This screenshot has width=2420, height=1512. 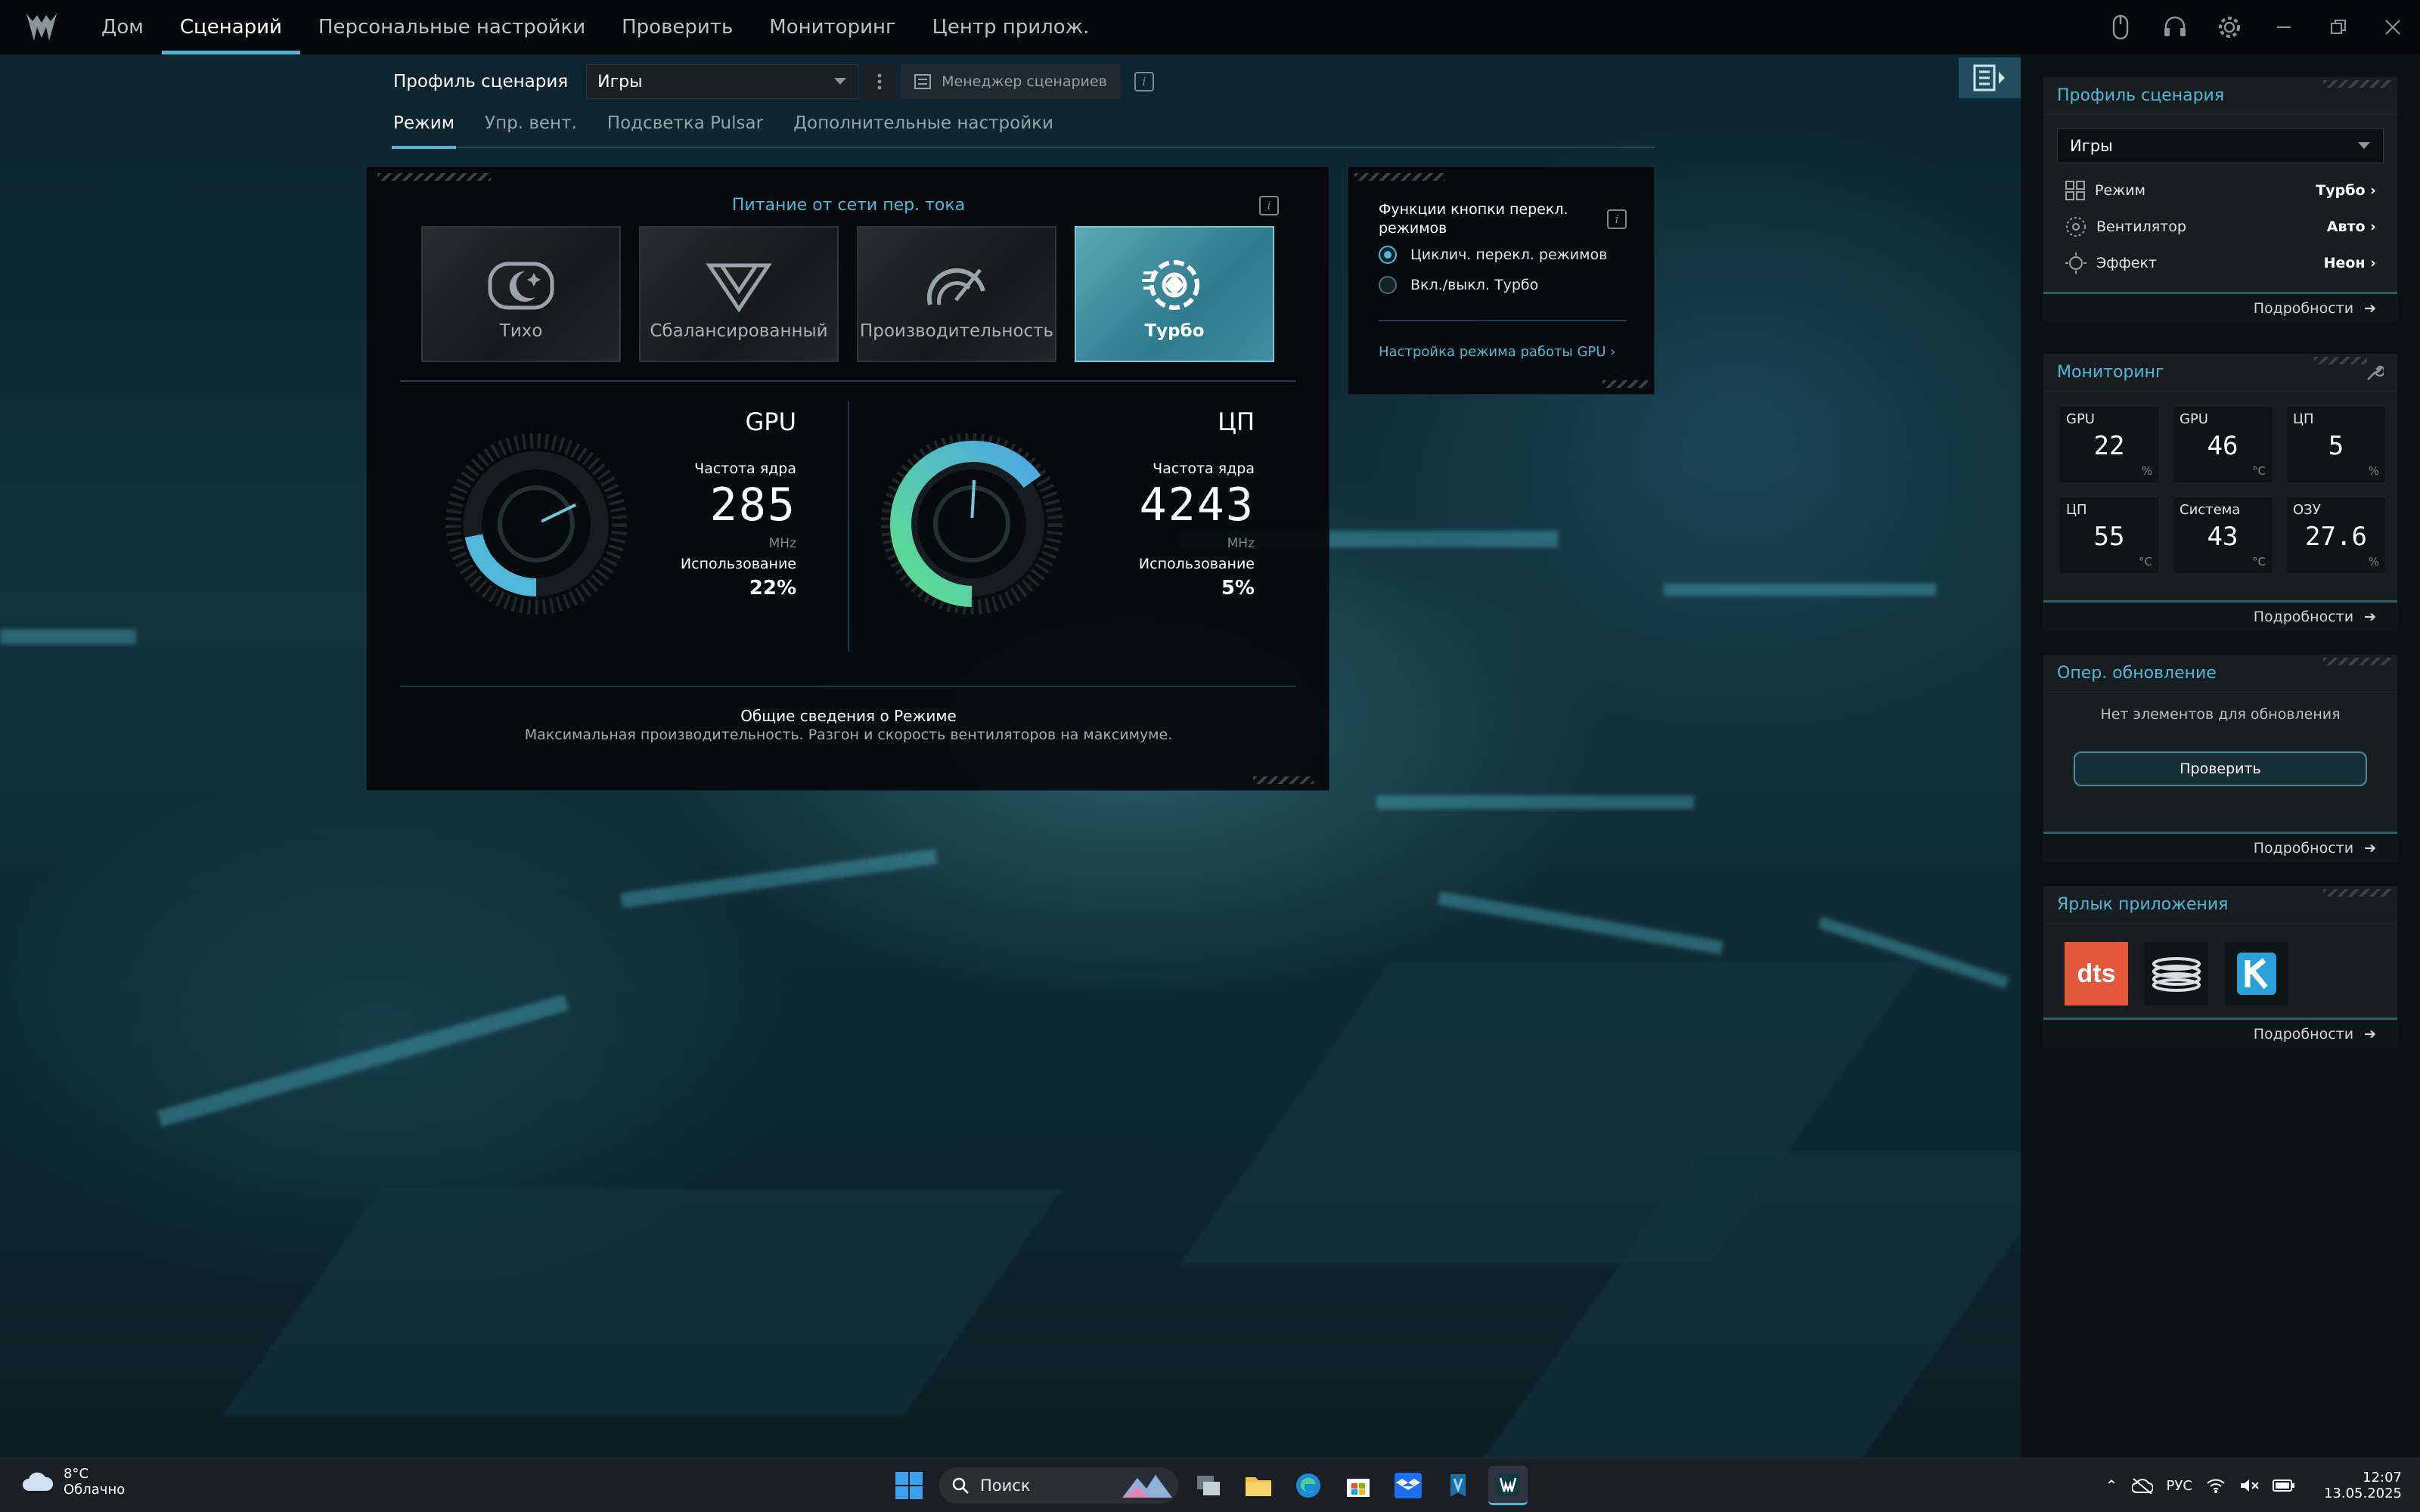 What do you see at coordinates (521, 294) in the screenshot?
I see `mode-card-silent: Тихо` at bounding box center [521, 294].